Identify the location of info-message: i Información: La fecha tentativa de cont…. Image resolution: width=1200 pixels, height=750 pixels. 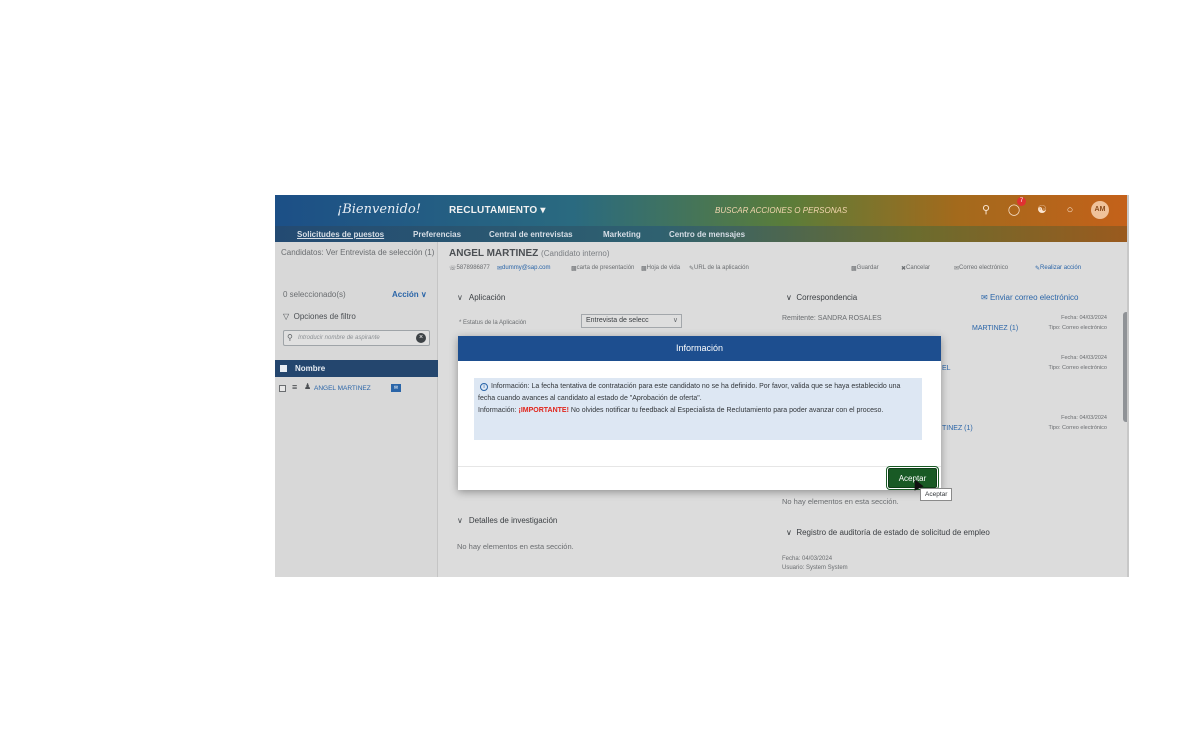
(698, 409).